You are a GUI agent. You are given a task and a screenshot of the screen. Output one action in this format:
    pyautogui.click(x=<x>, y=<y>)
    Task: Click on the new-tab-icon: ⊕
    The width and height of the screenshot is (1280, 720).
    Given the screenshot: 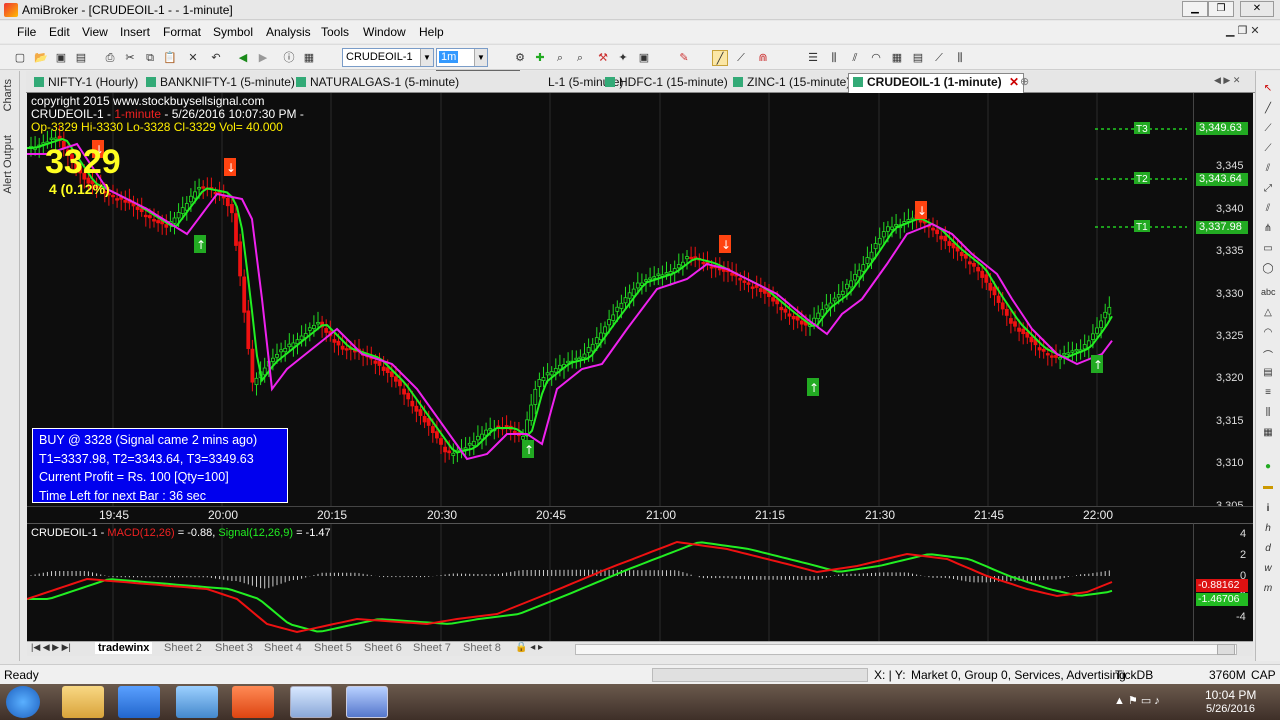 What is the action you would take?
    pyautogui.click(x=1024, y=81)
    